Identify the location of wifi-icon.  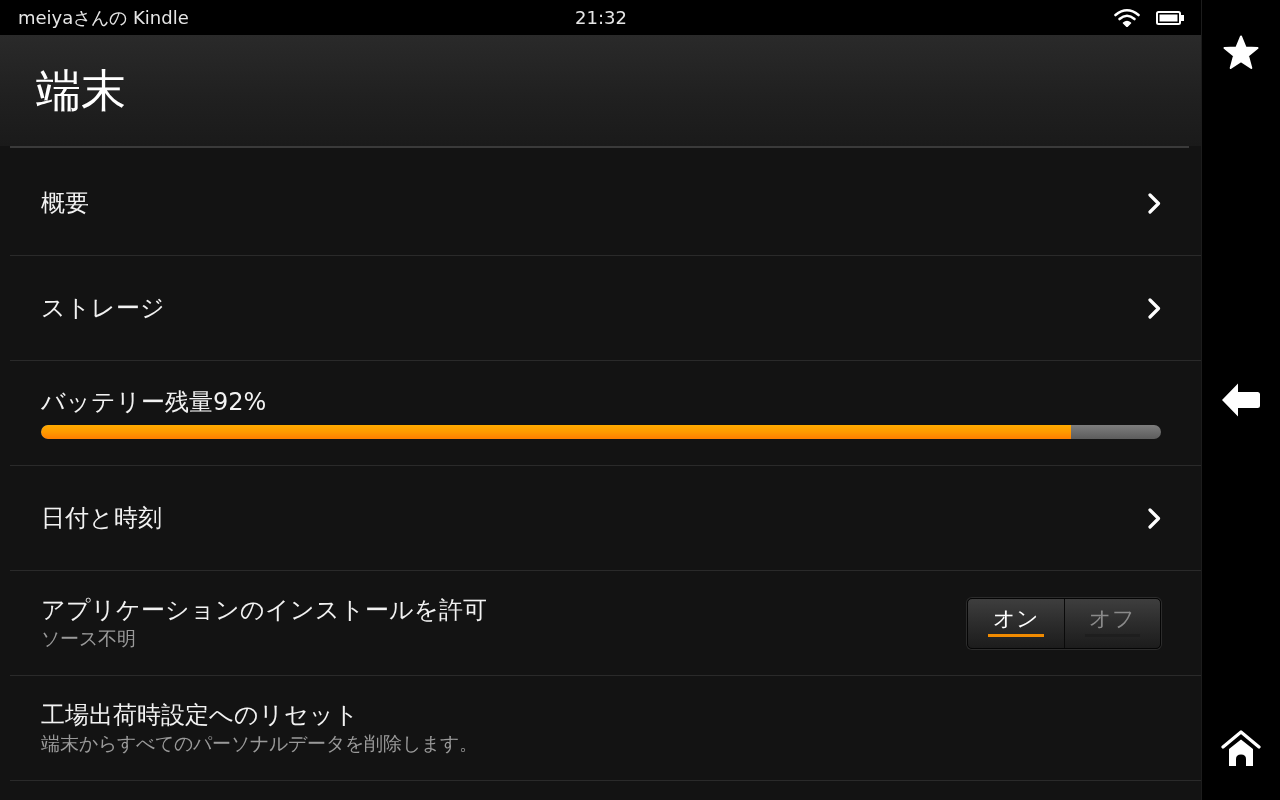
(1127, 17).